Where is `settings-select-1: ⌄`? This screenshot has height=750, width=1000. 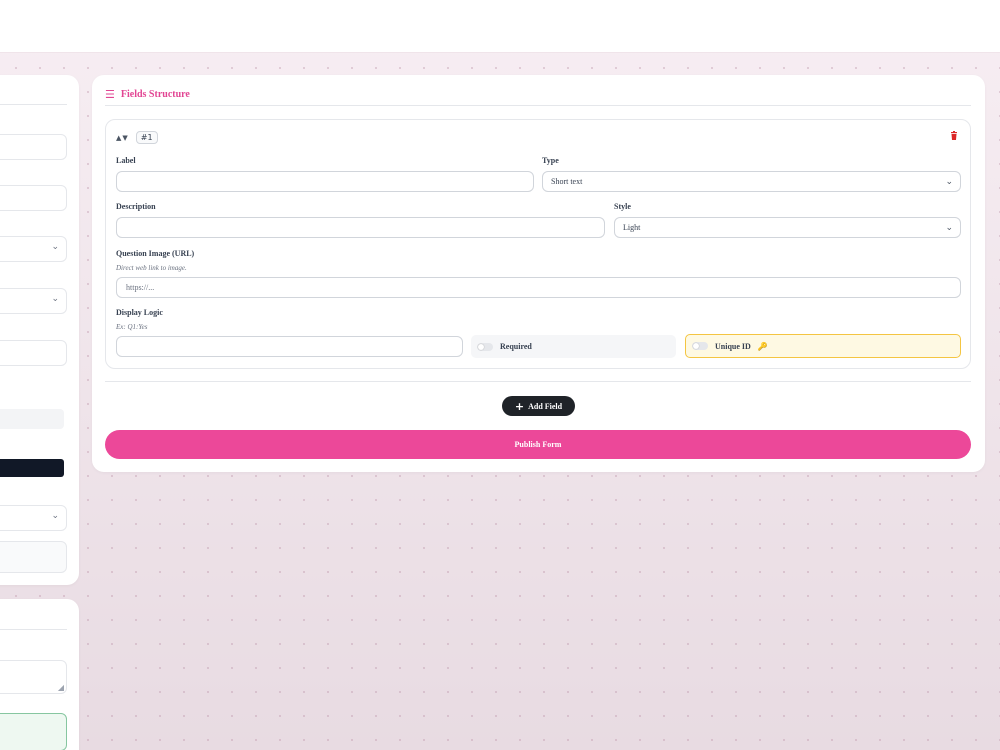
settings-select-1: ⌄ is located at coordinates (33, 249).